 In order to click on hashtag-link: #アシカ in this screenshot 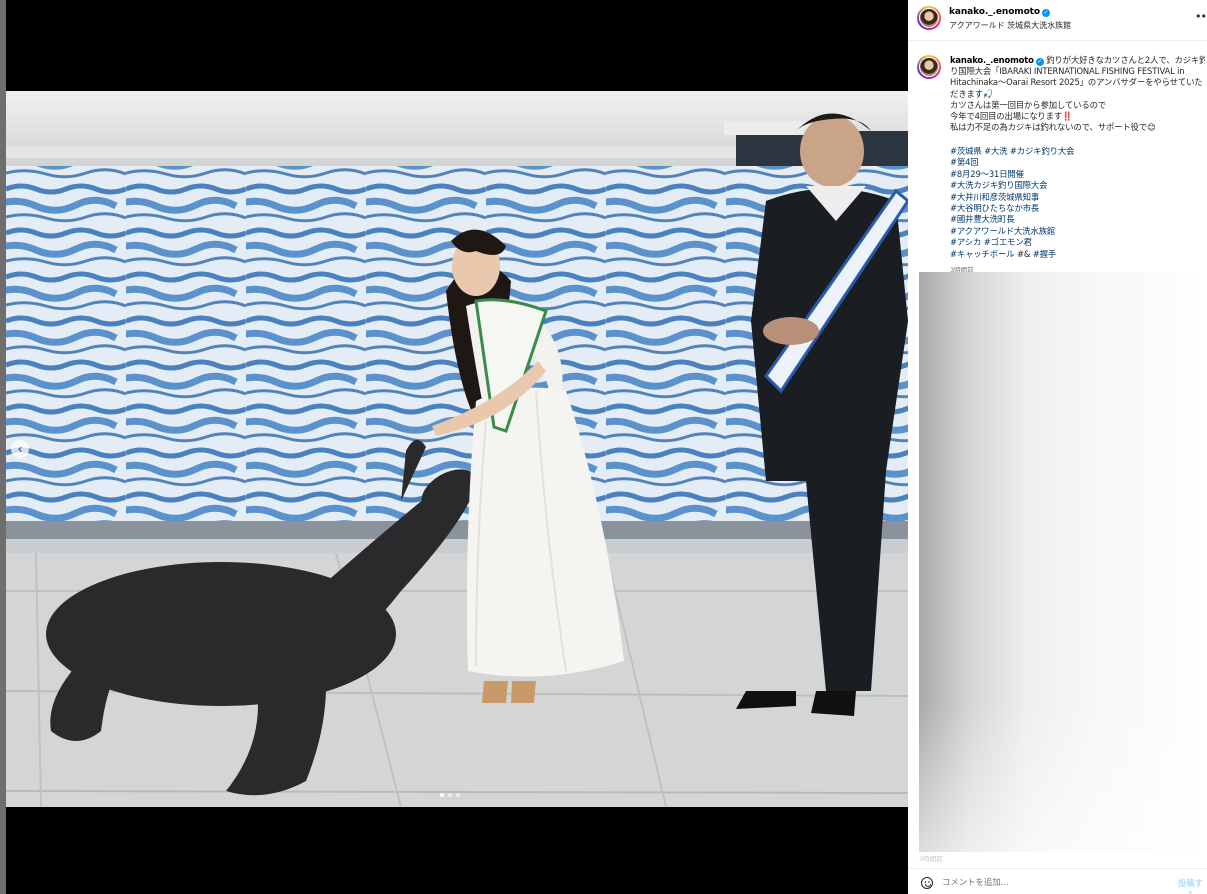, I will do `click(965, 242)`.